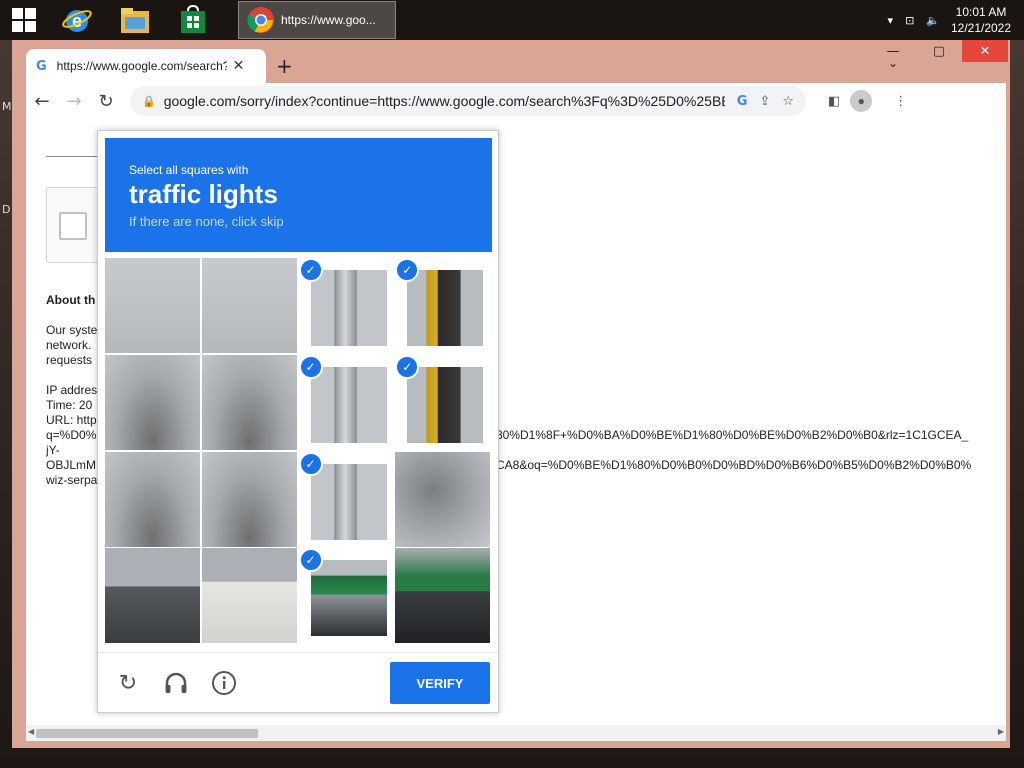 This screenshot has width=1024, height=768. I want to click on maximize-button: ▢, so click(939, 51).